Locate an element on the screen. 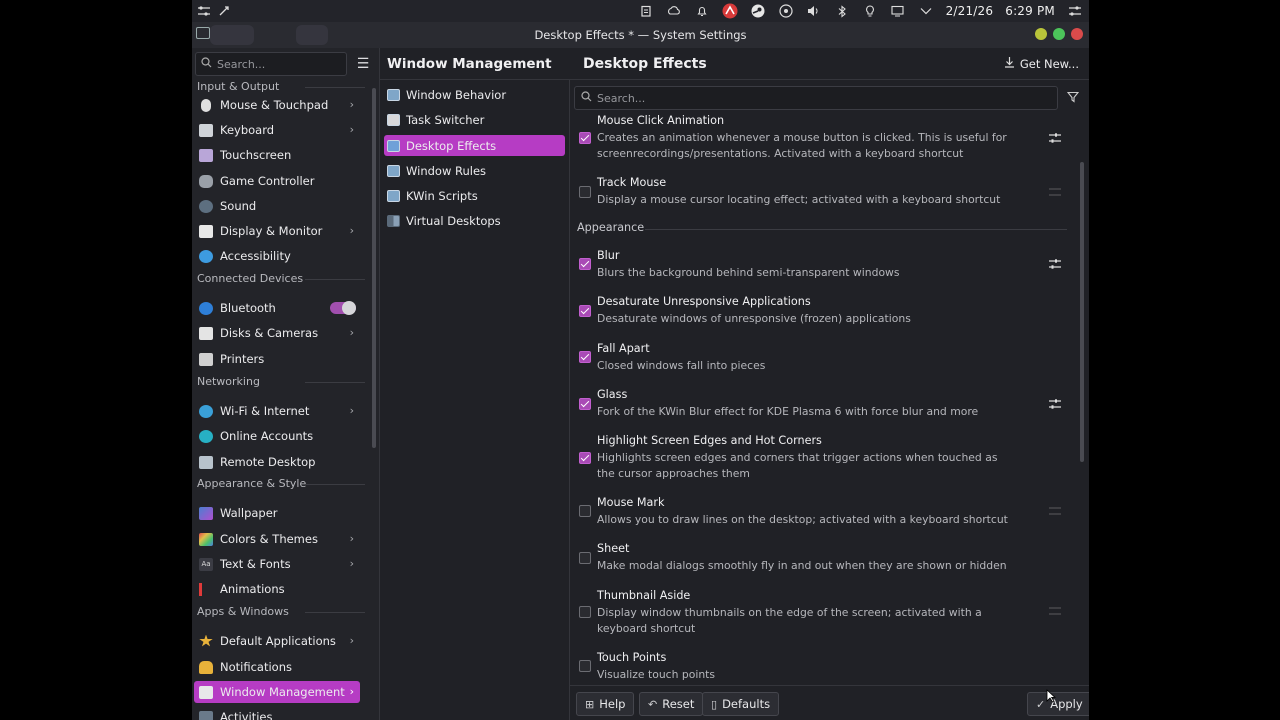 This screenshot has width=1280, height=720. filter-icon is located at coordinates (1073, 98).